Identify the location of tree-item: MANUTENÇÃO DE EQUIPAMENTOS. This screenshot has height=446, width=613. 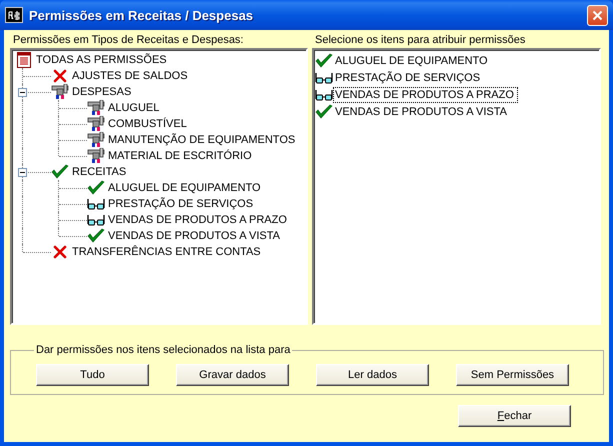
(202, 140).